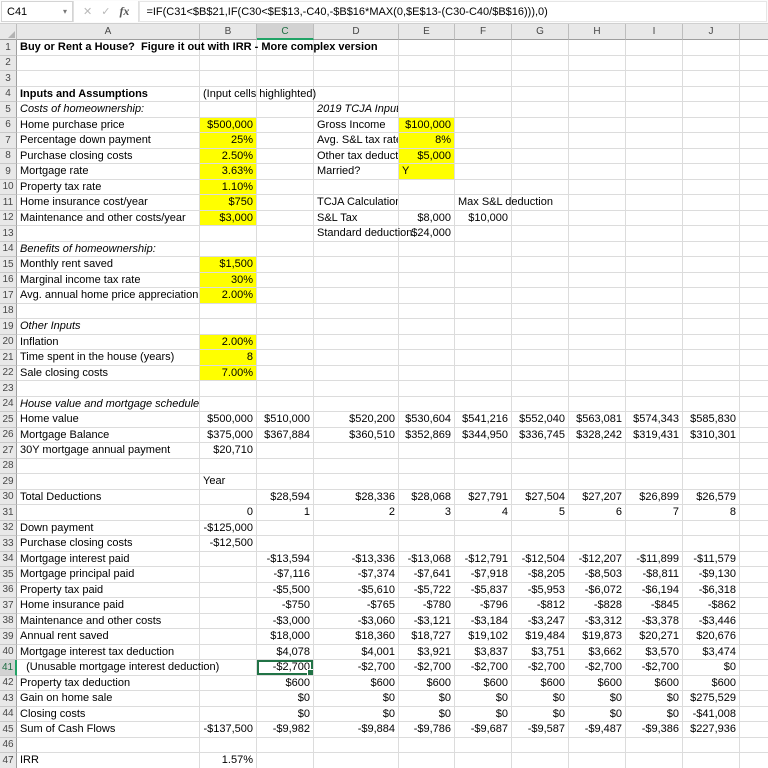 This screenshot has width=768, height=768. I want to click on cell-H9, so click(597, 172).